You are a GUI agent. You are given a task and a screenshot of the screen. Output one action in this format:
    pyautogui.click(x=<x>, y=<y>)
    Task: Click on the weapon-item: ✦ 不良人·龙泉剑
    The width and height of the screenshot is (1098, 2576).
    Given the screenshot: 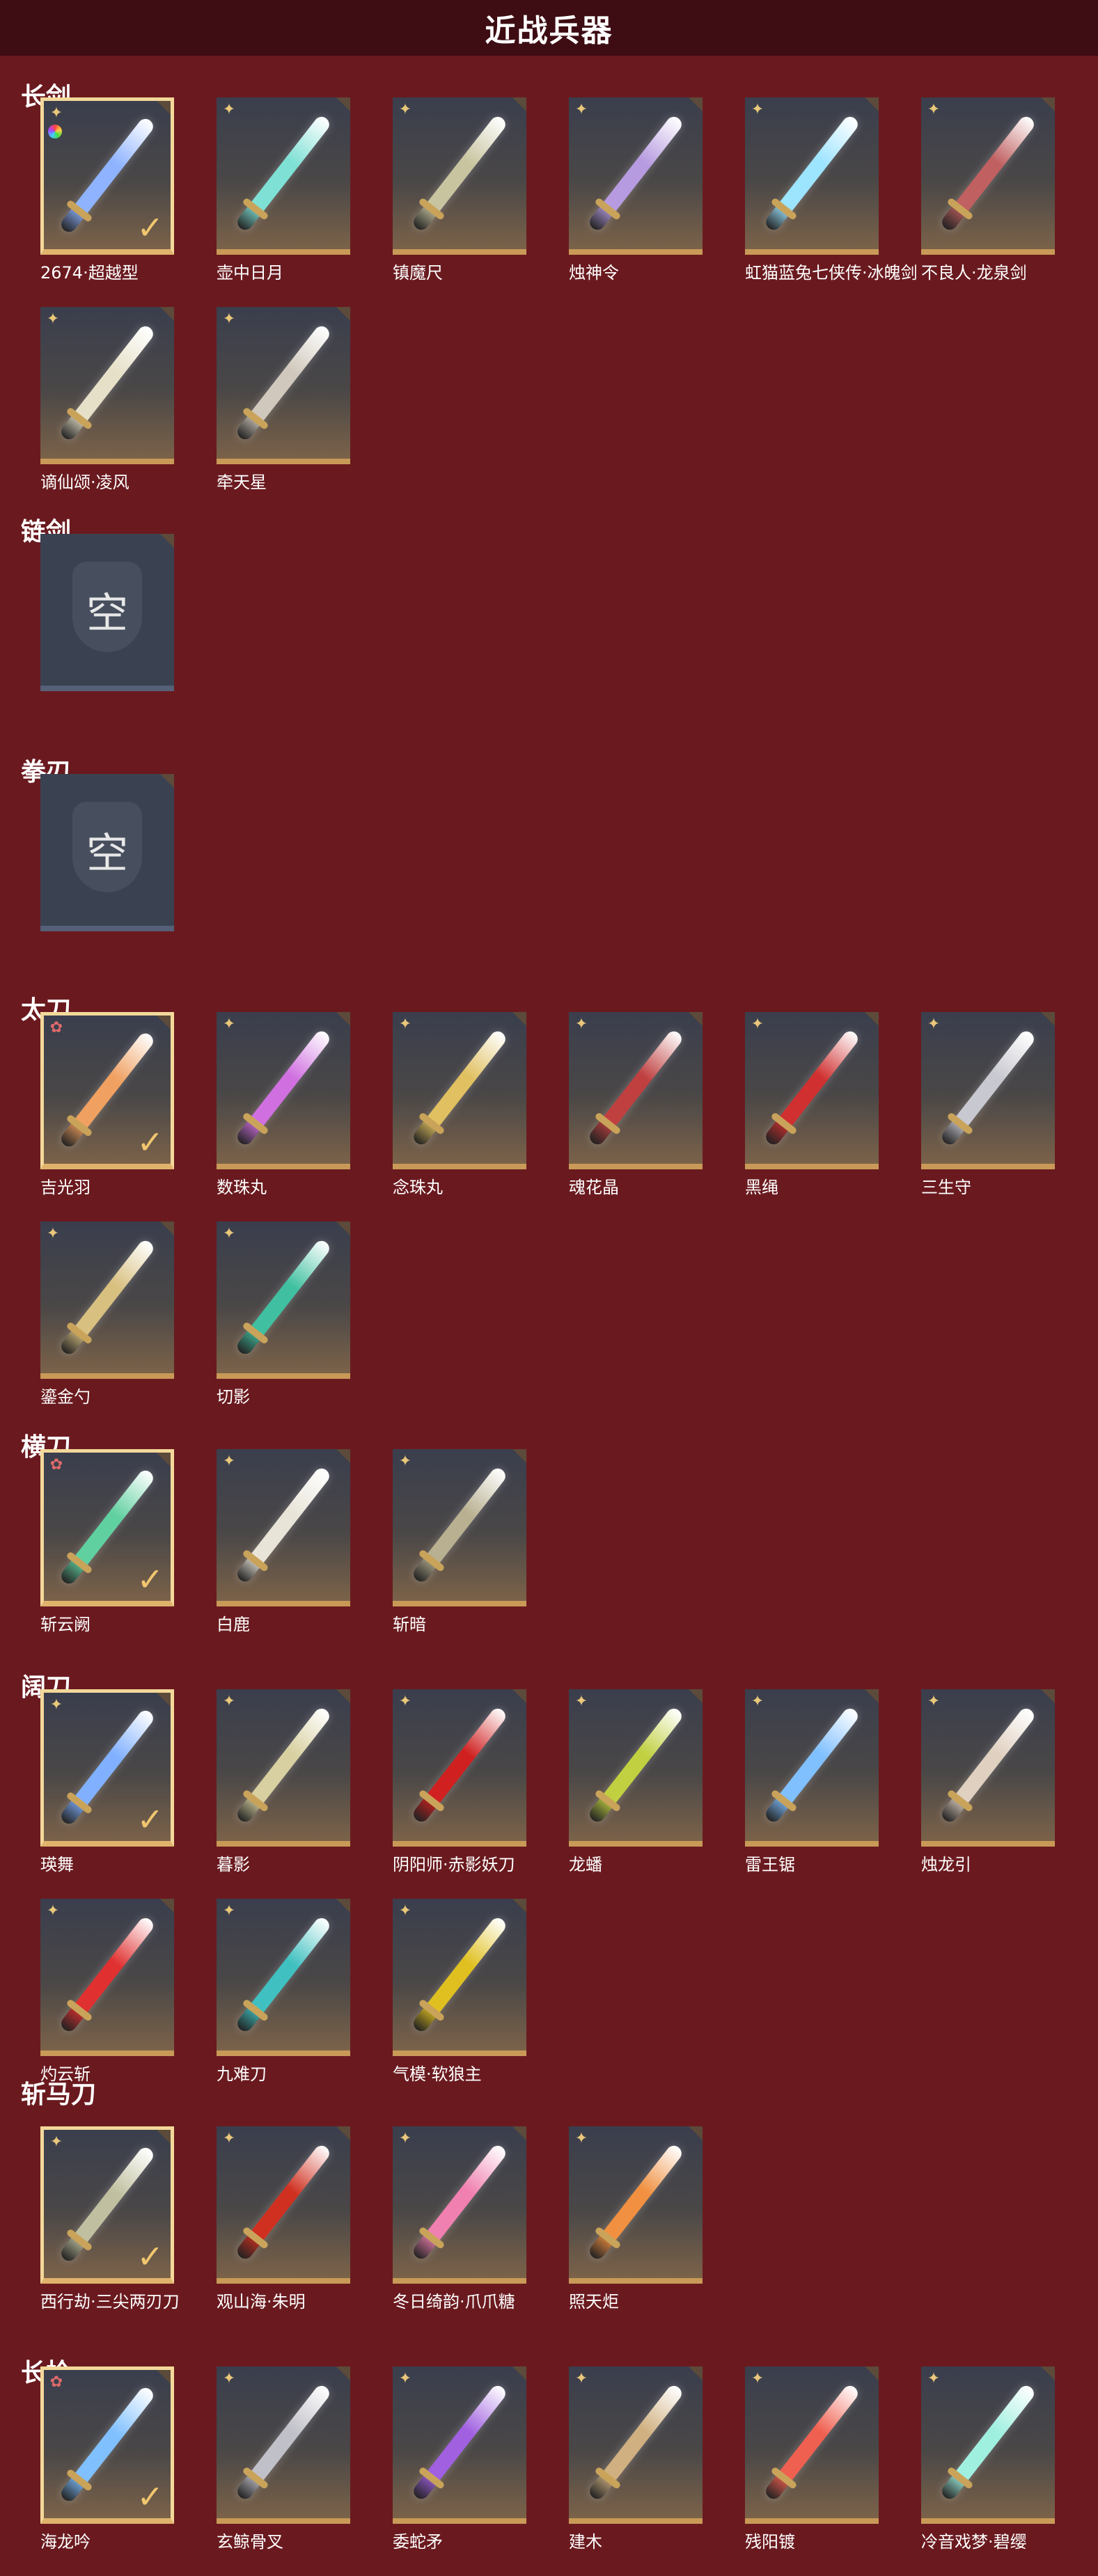 What is the action you would take?
    pyautogui.click(x=988, y=202)
    